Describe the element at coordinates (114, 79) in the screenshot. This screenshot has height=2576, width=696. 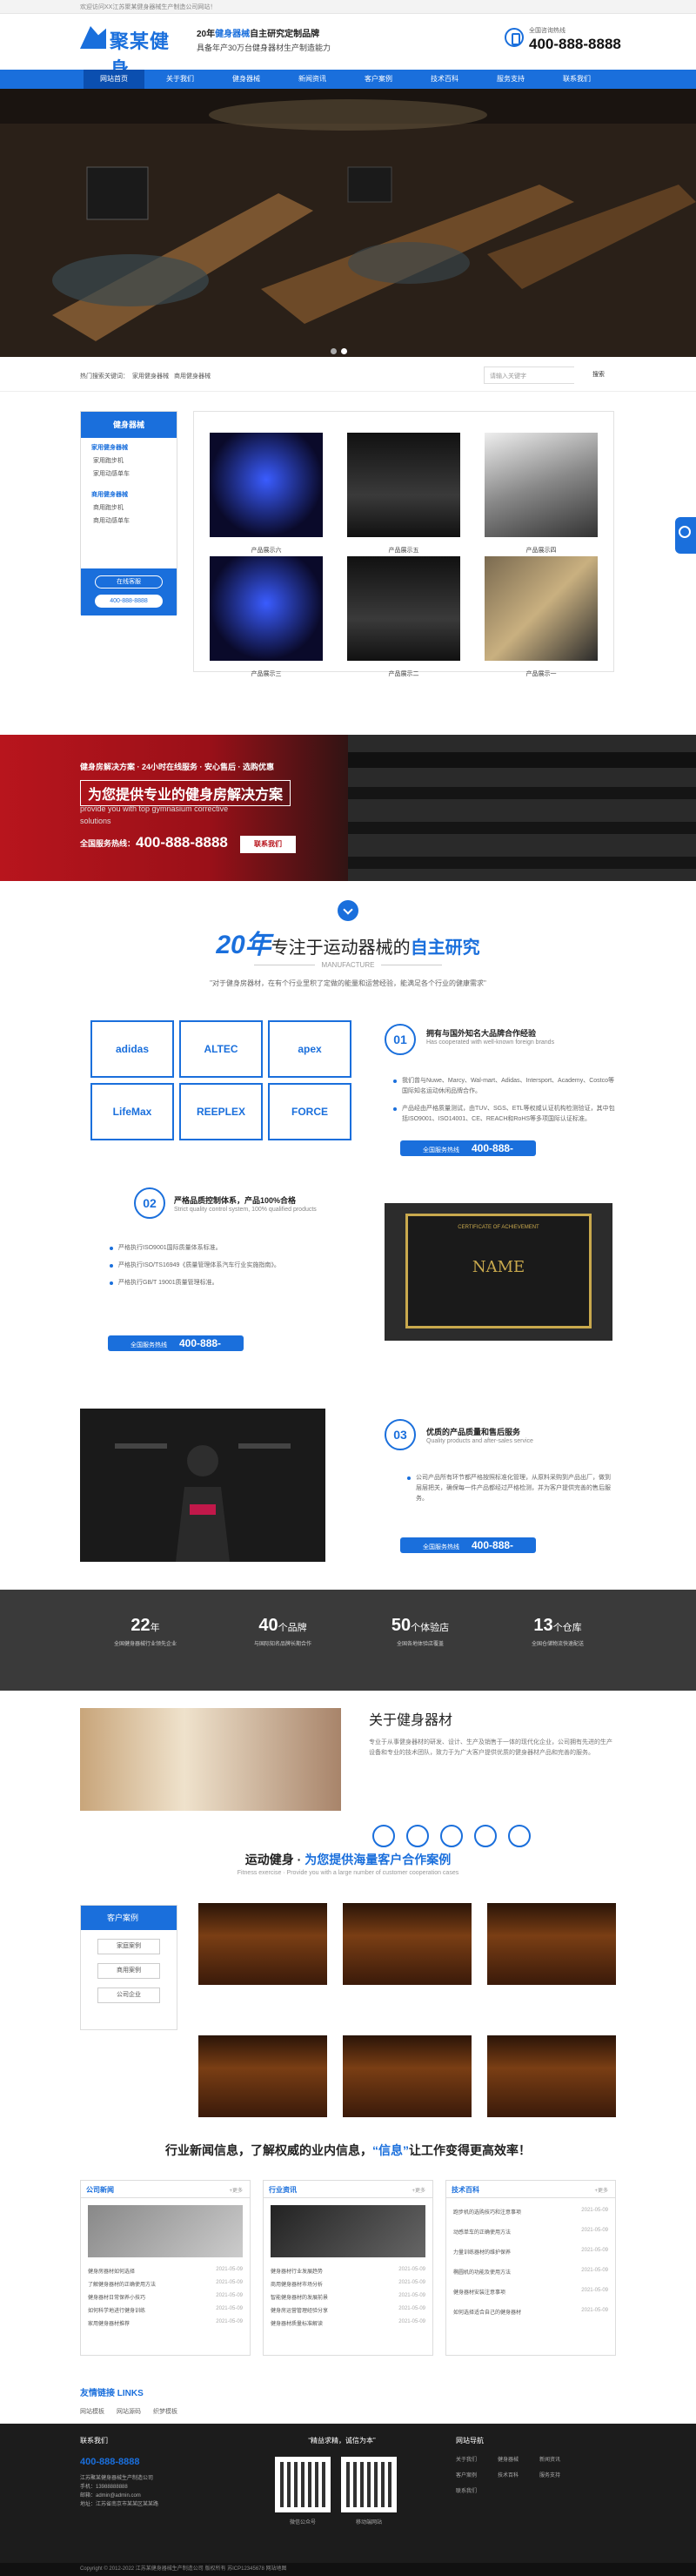
I see `nav-item-home: 网站首页` at that location.